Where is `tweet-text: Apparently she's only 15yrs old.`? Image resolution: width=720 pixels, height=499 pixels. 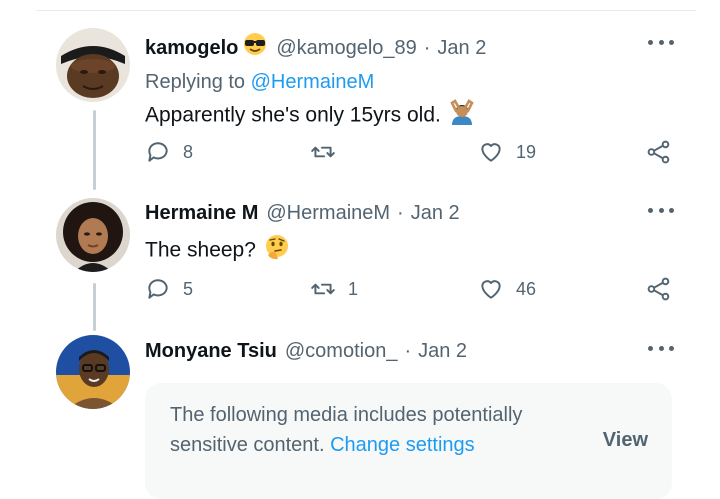
tweet-text: Apparently she's only 15yrs old. is located at coordinates (412, 116).